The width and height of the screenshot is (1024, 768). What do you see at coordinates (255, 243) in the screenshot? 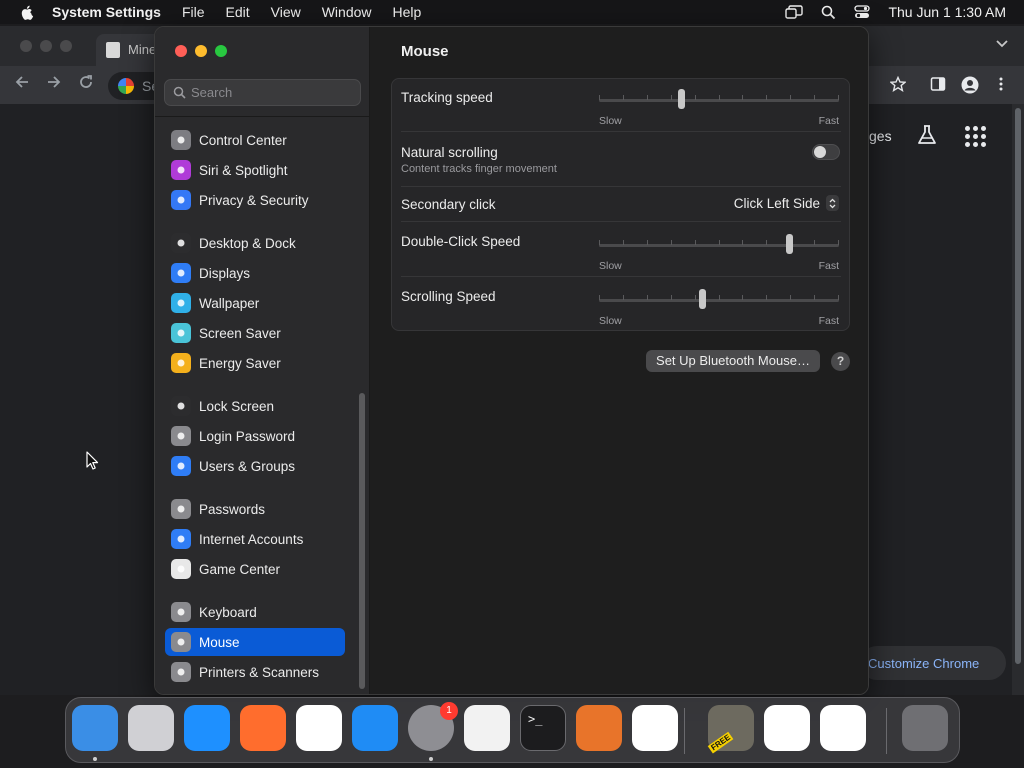
I see `sidebar-item-desktop-dock: Desktop & Dock` at bounding box center [255, 243].